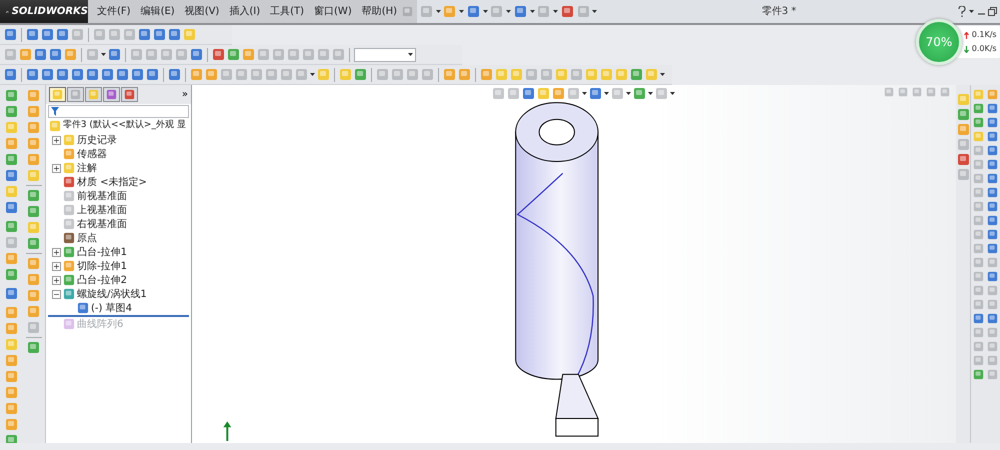 This screenshot has height=450, width=1000. I want to click on menu-item: 插入(I), so click(245, 11).